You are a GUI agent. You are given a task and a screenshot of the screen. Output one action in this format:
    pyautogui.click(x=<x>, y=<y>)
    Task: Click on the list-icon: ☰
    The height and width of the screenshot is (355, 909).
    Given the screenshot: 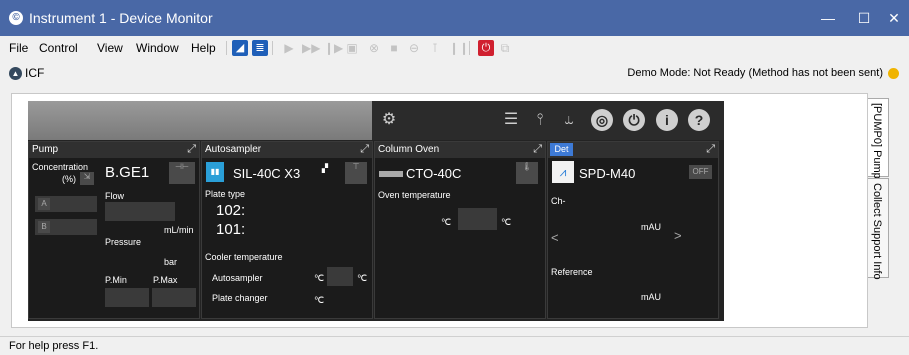 What is the action you would take?
    pyautogui.click(x=511, y=120)
    